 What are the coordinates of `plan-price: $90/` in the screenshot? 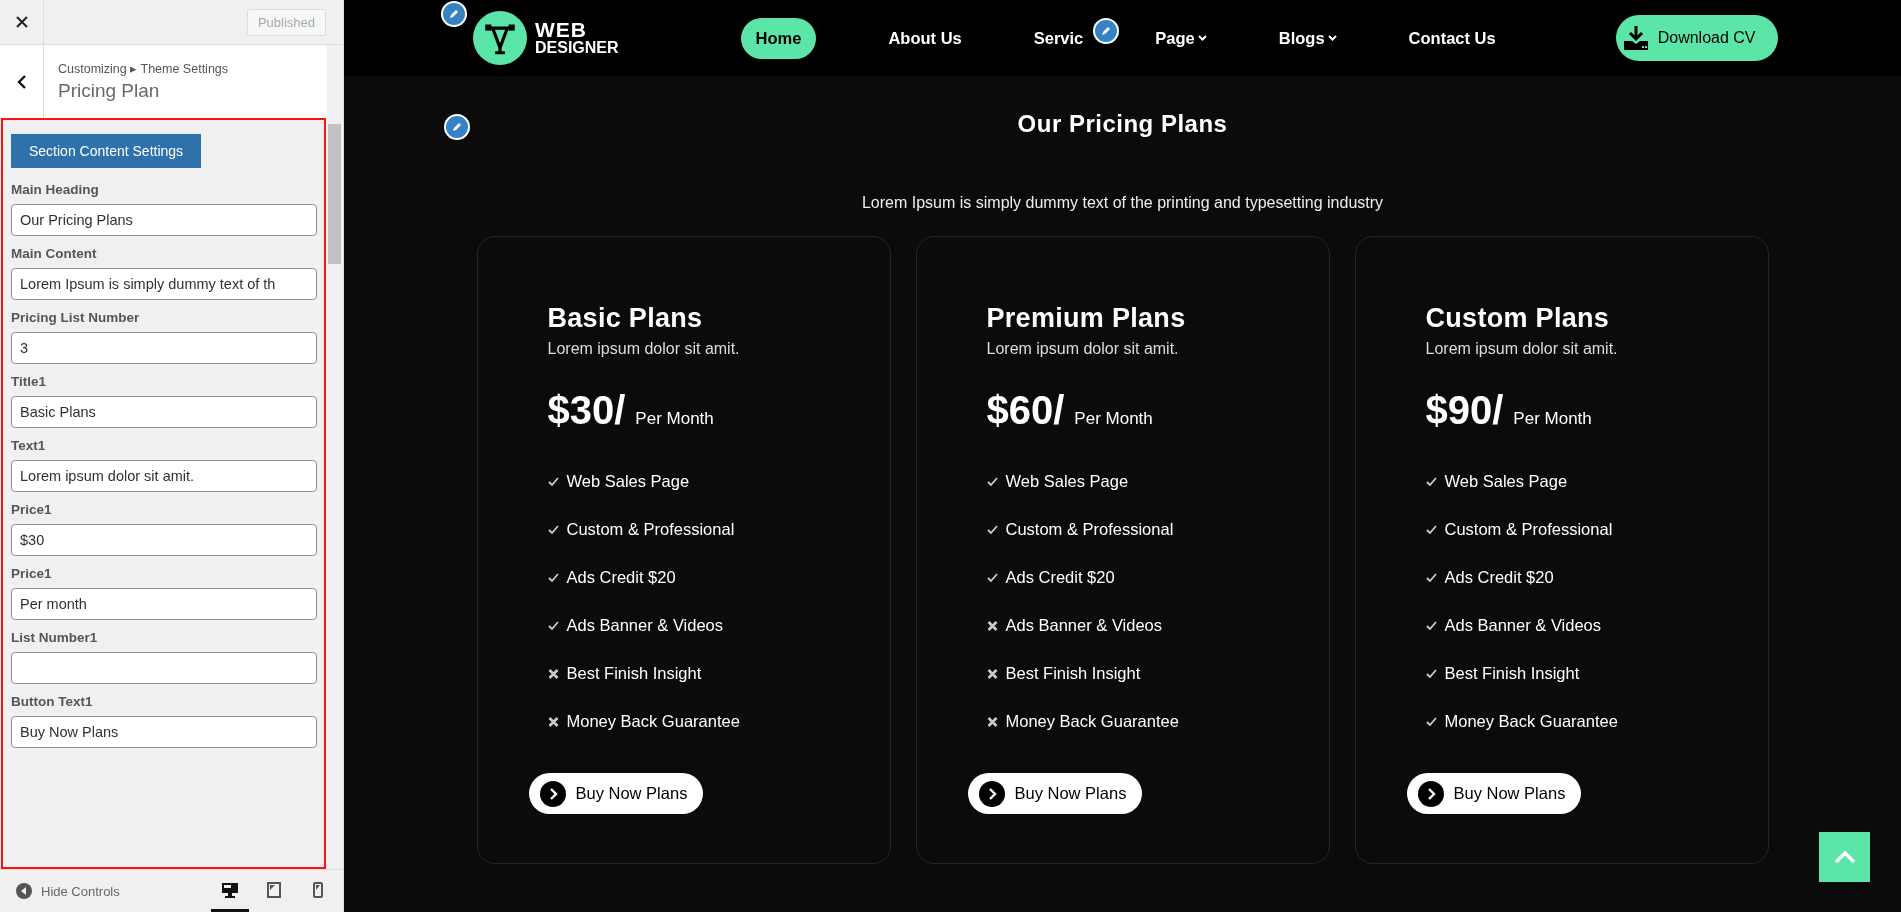 It's located at (1464, 410).